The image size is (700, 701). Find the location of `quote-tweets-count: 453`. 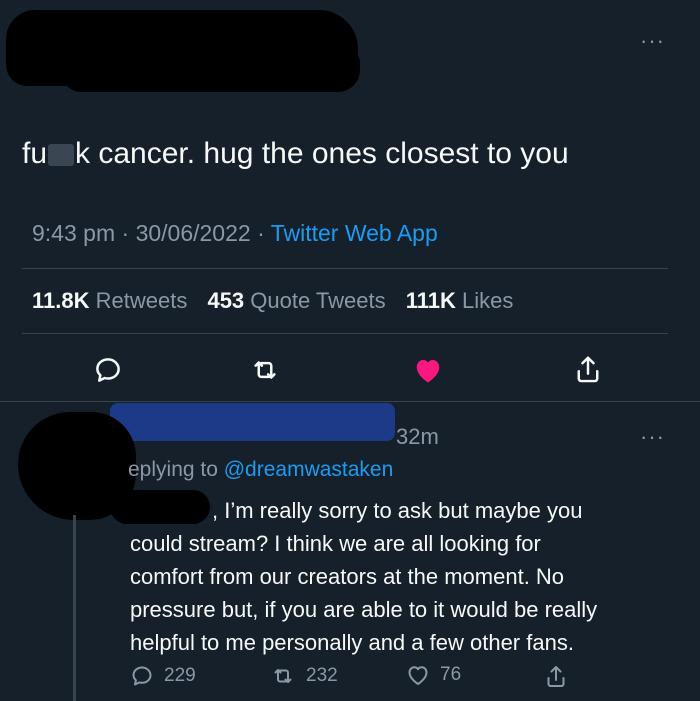

quote-tweets-count: 453 is located at coordinates (226, 300).